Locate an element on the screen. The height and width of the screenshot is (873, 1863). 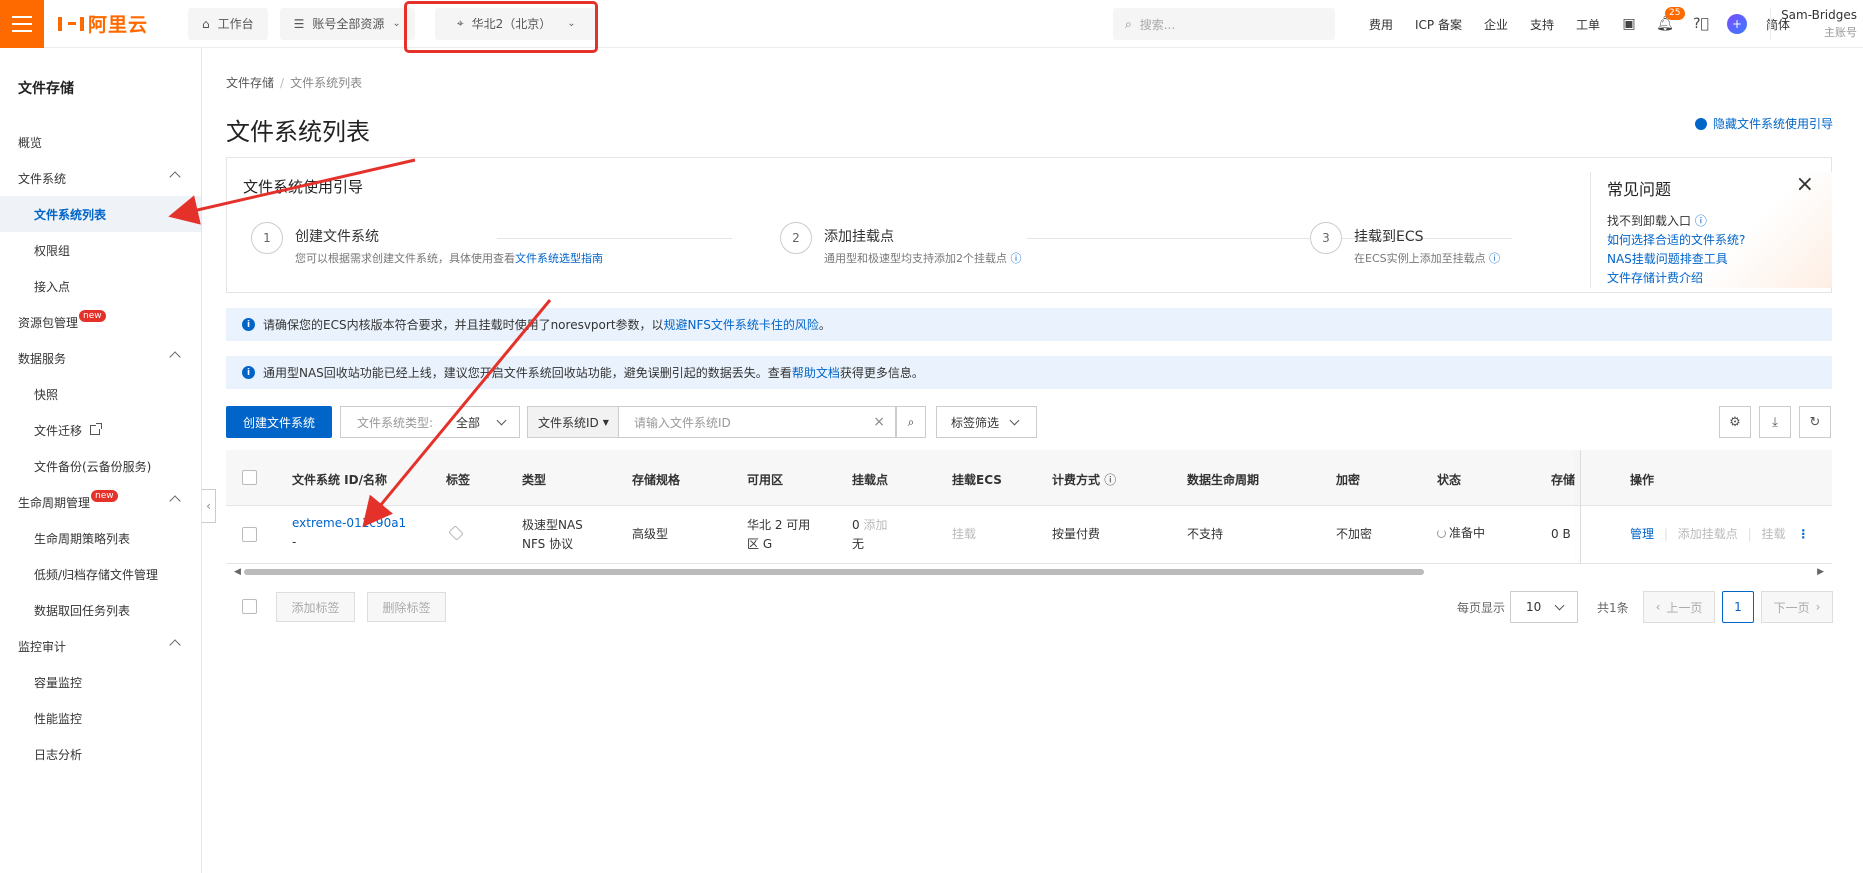
search-field-select: 文件系统ID ▼ is located at coordinates (573, 422).